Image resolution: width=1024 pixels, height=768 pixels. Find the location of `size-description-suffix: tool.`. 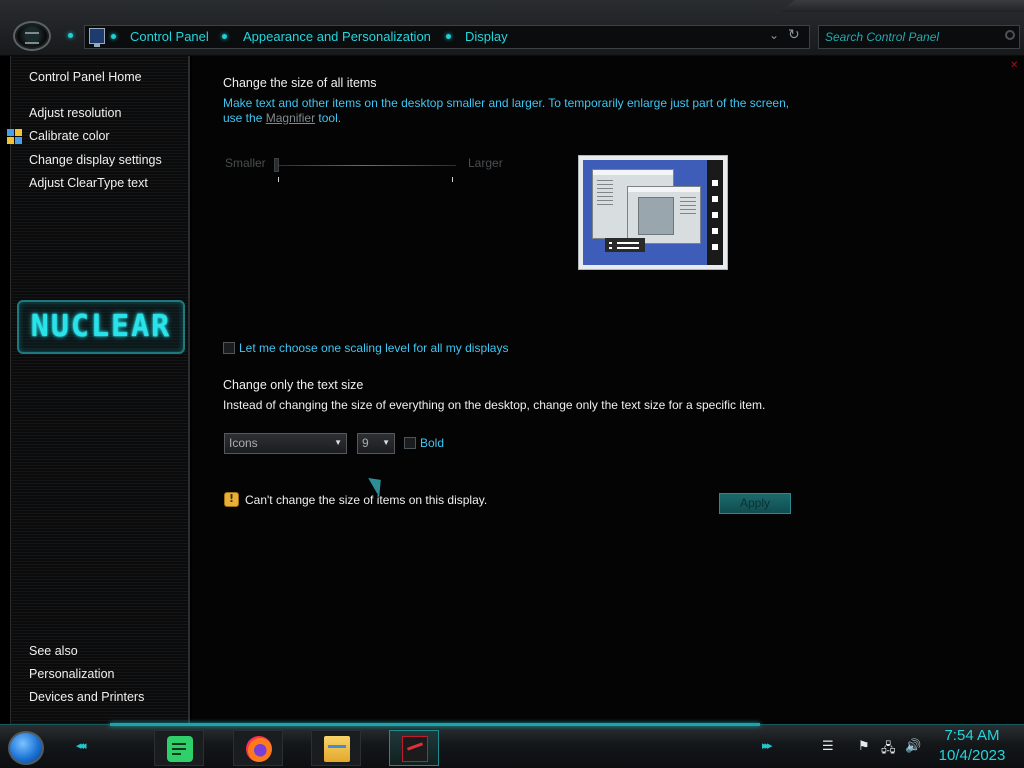

size-description-suffix: tool. is located at coordinates (330, 118).